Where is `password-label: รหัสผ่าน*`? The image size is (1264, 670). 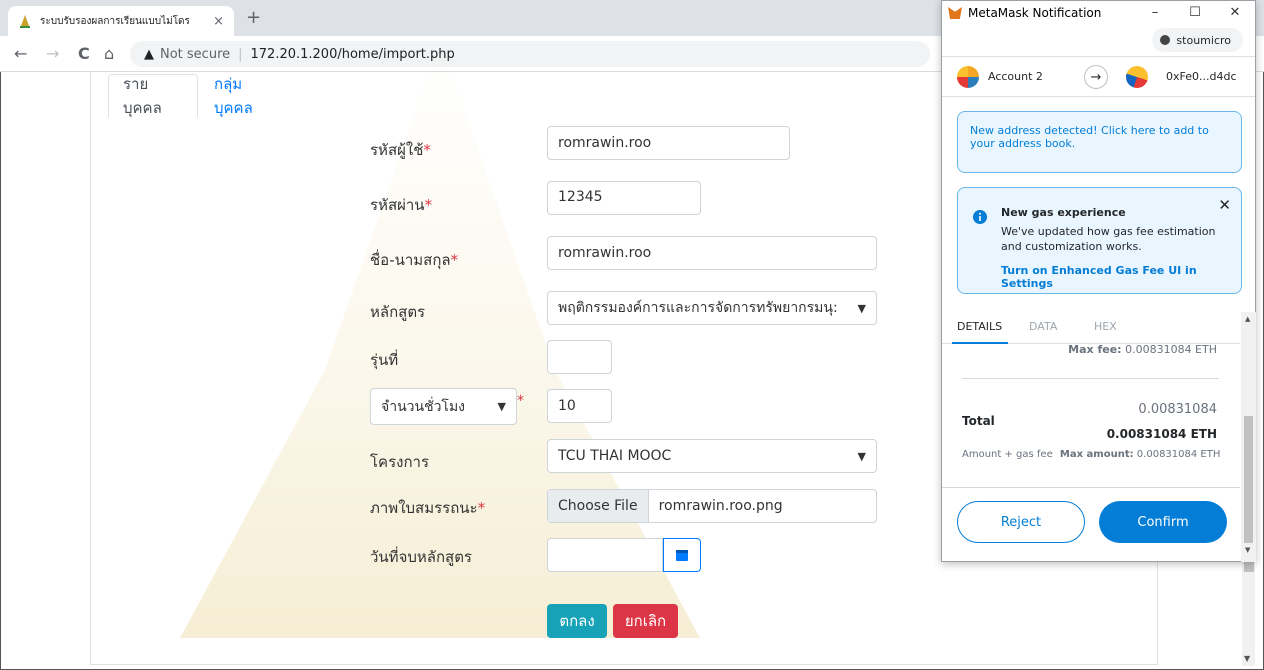 password-label: รหัสผ่าน* is located at coordinates (401, 205).